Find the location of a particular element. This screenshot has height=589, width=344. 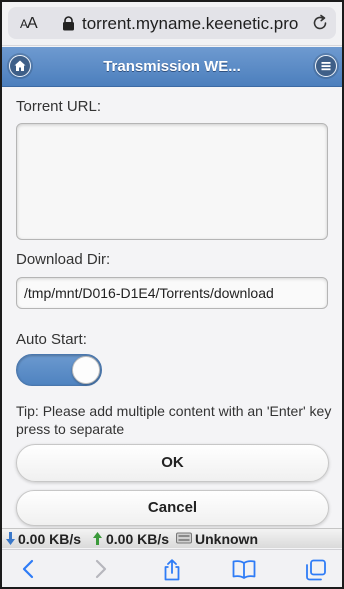

home-icon is located at coordinates (20, 65).